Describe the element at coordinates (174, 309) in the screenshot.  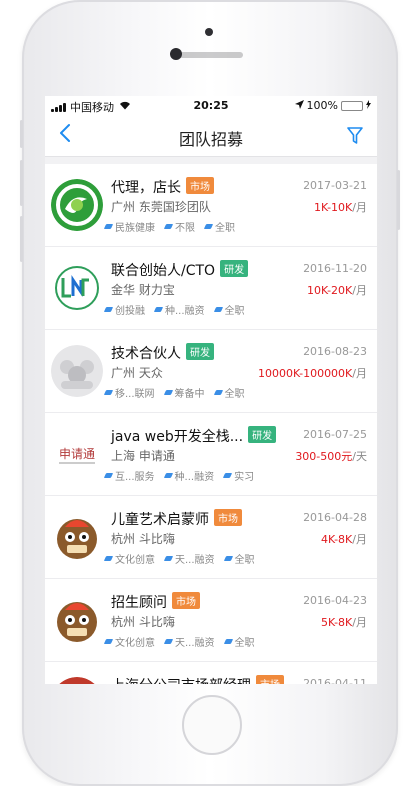
I see `job-labels: 创投融 种...融资 全职` at that location.